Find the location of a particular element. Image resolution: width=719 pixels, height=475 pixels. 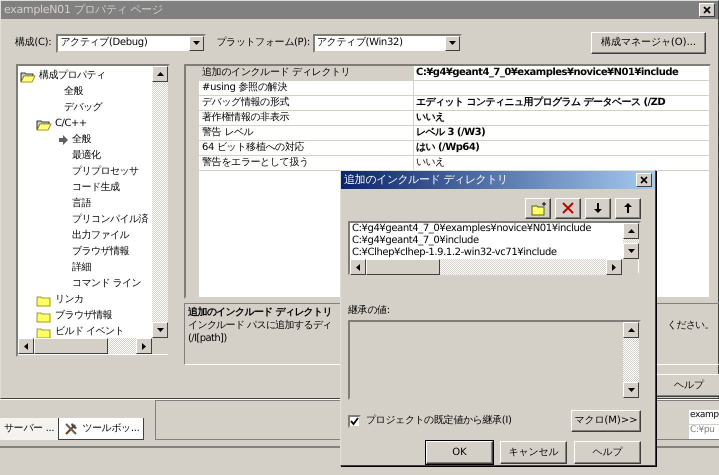

tree-item: プリコンパイル済 is located at coordinates (110, 220).